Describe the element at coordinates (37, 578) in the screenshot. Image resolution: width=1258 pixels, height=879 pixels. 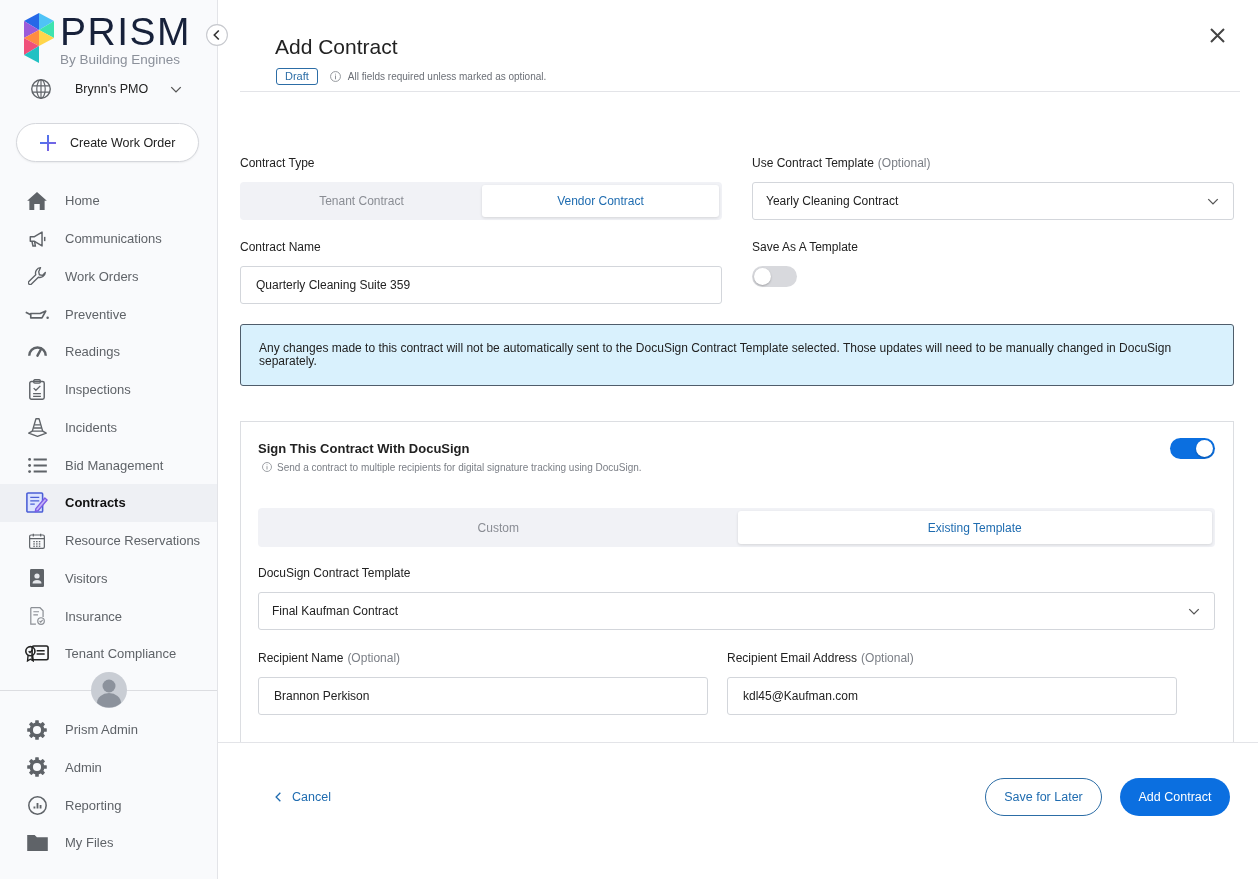
I see `id-badge-icon` at that location.